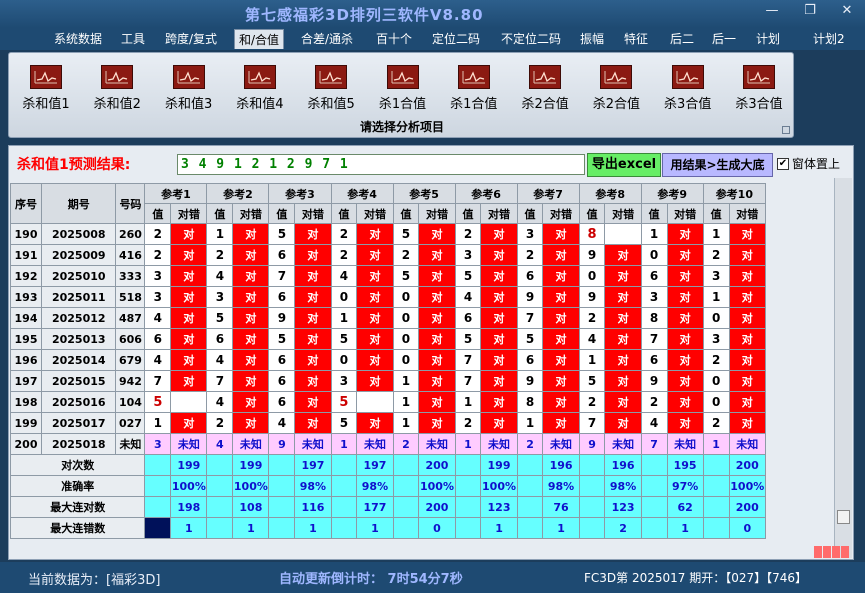  What do you see at coordinates (388, 234) in the screenshot?
I see `table-row: 190 2025008 260 2 对 1 对 5 对 2 对 5 对 2 对 3 对 8 1 对 1 对` at bounding box center [388, 234].